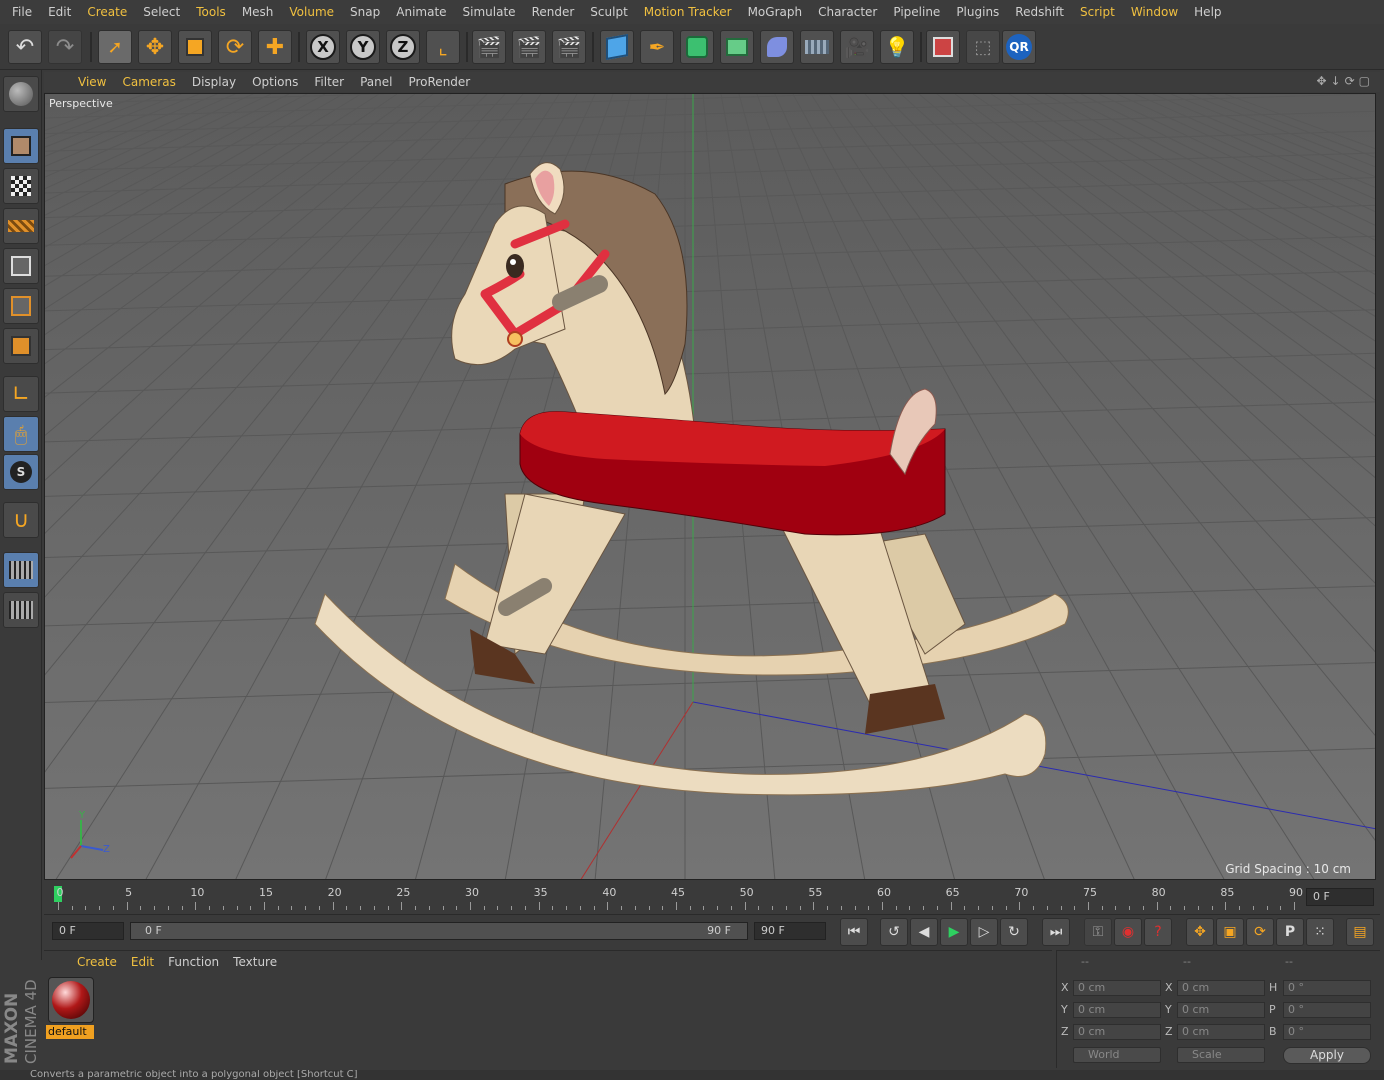 The height and width of the screenshot is (1080, 1384). Describe the element at coordinates (854, 932) in the screenshot. I see `go-to-start-button: ⏮` at that location.